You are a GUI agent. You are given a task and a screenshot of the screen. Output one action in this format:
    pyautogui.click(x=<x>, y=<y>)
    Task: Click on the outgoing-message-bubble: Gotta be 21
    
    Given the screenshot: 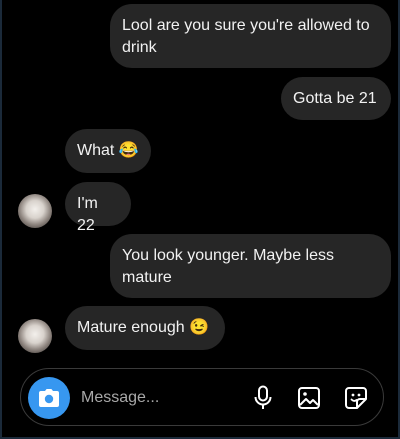 What is the action you would take?
    pyautogui.click(x=336, y=98)
    